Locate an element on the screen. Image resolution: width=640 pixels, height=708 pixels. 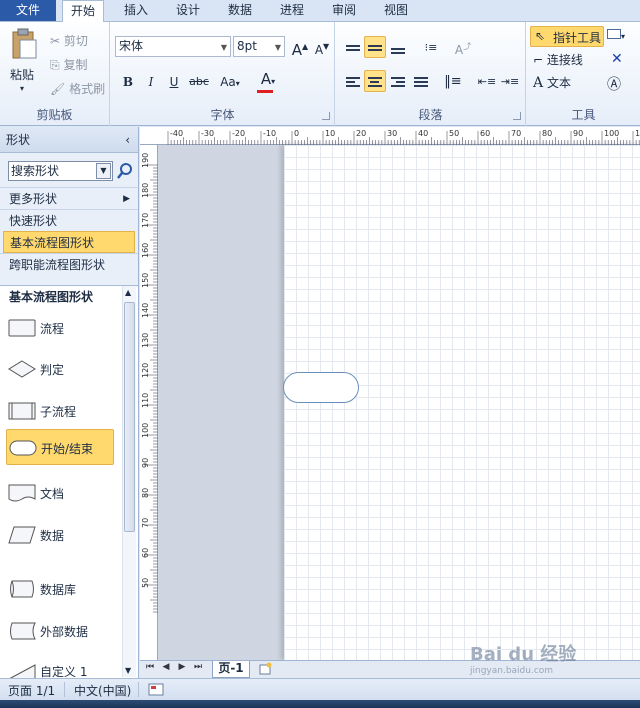
font-name-select: 宋体 ▼ is located at coordinates (173, 46).